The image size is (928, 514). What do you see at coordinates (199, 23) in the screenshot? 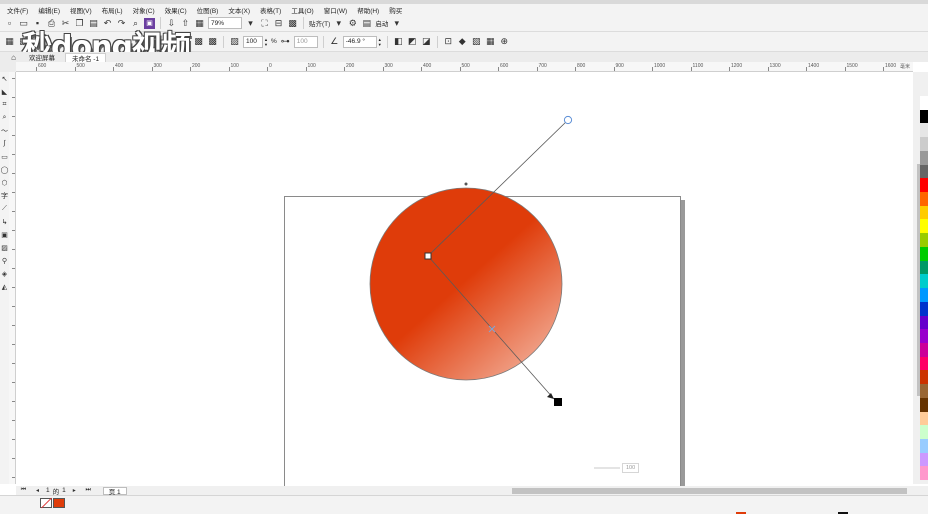
I see `publish-pdf-icon: ▦` at bounding box center [199, 23].